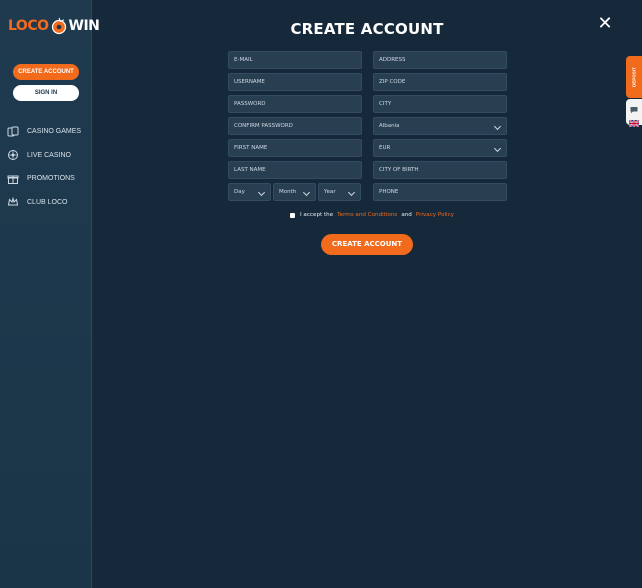  Describe the element at coordinates (295, 60) in the screenshot. I see `email-field: E-MAIL` at that location.